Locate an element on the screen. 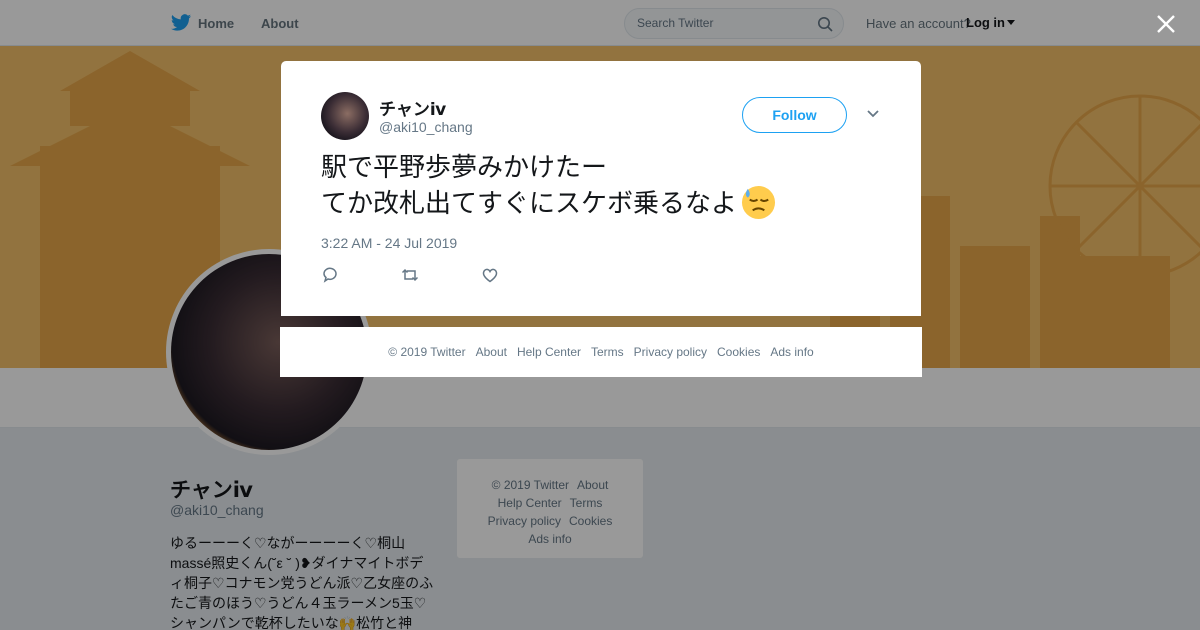 This screenshot has height=630, width=1200. tweet-timestamp: 3:22 AM - 24 Jul 2019 is located at coordinates (389, 243).